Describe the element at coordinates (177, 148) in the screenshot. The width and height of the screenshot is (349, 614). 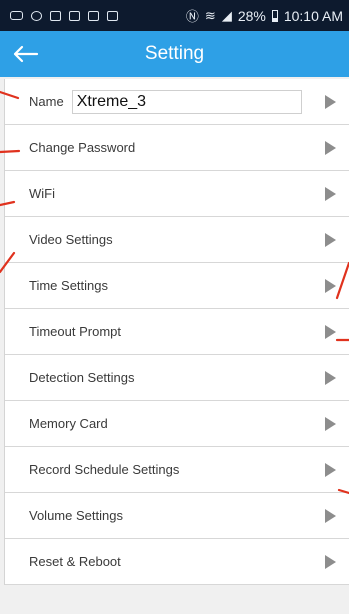
I see `change-password-item: Change Password` at that location.